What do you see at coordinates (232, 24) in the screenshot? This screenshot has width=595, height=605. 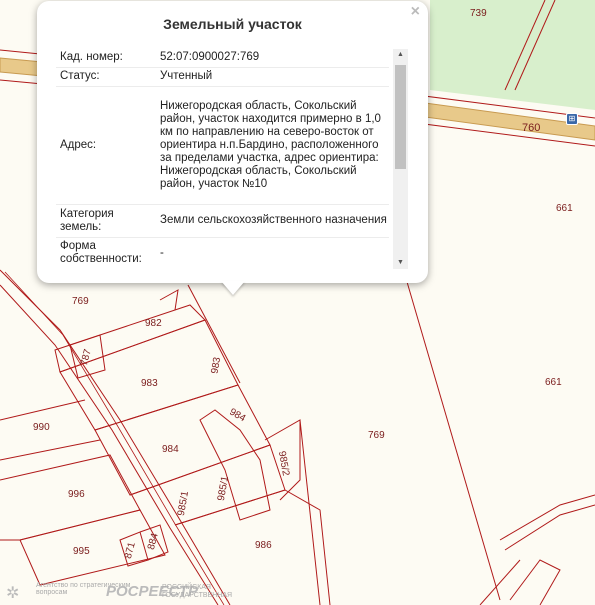 I see `popup-title: Земельный участок` at bounding box center [232, 24].